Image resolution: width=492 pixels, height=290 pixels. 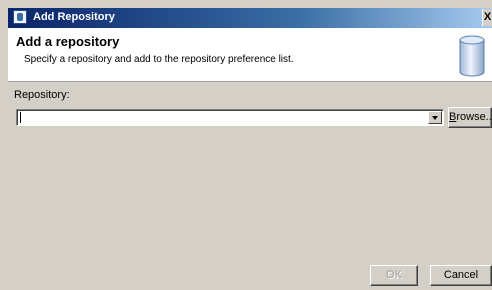 What do you see at coordinates (68, 41) in the screenshot?
I see `page-title: Add a repository` at bounding box center [68, 41].